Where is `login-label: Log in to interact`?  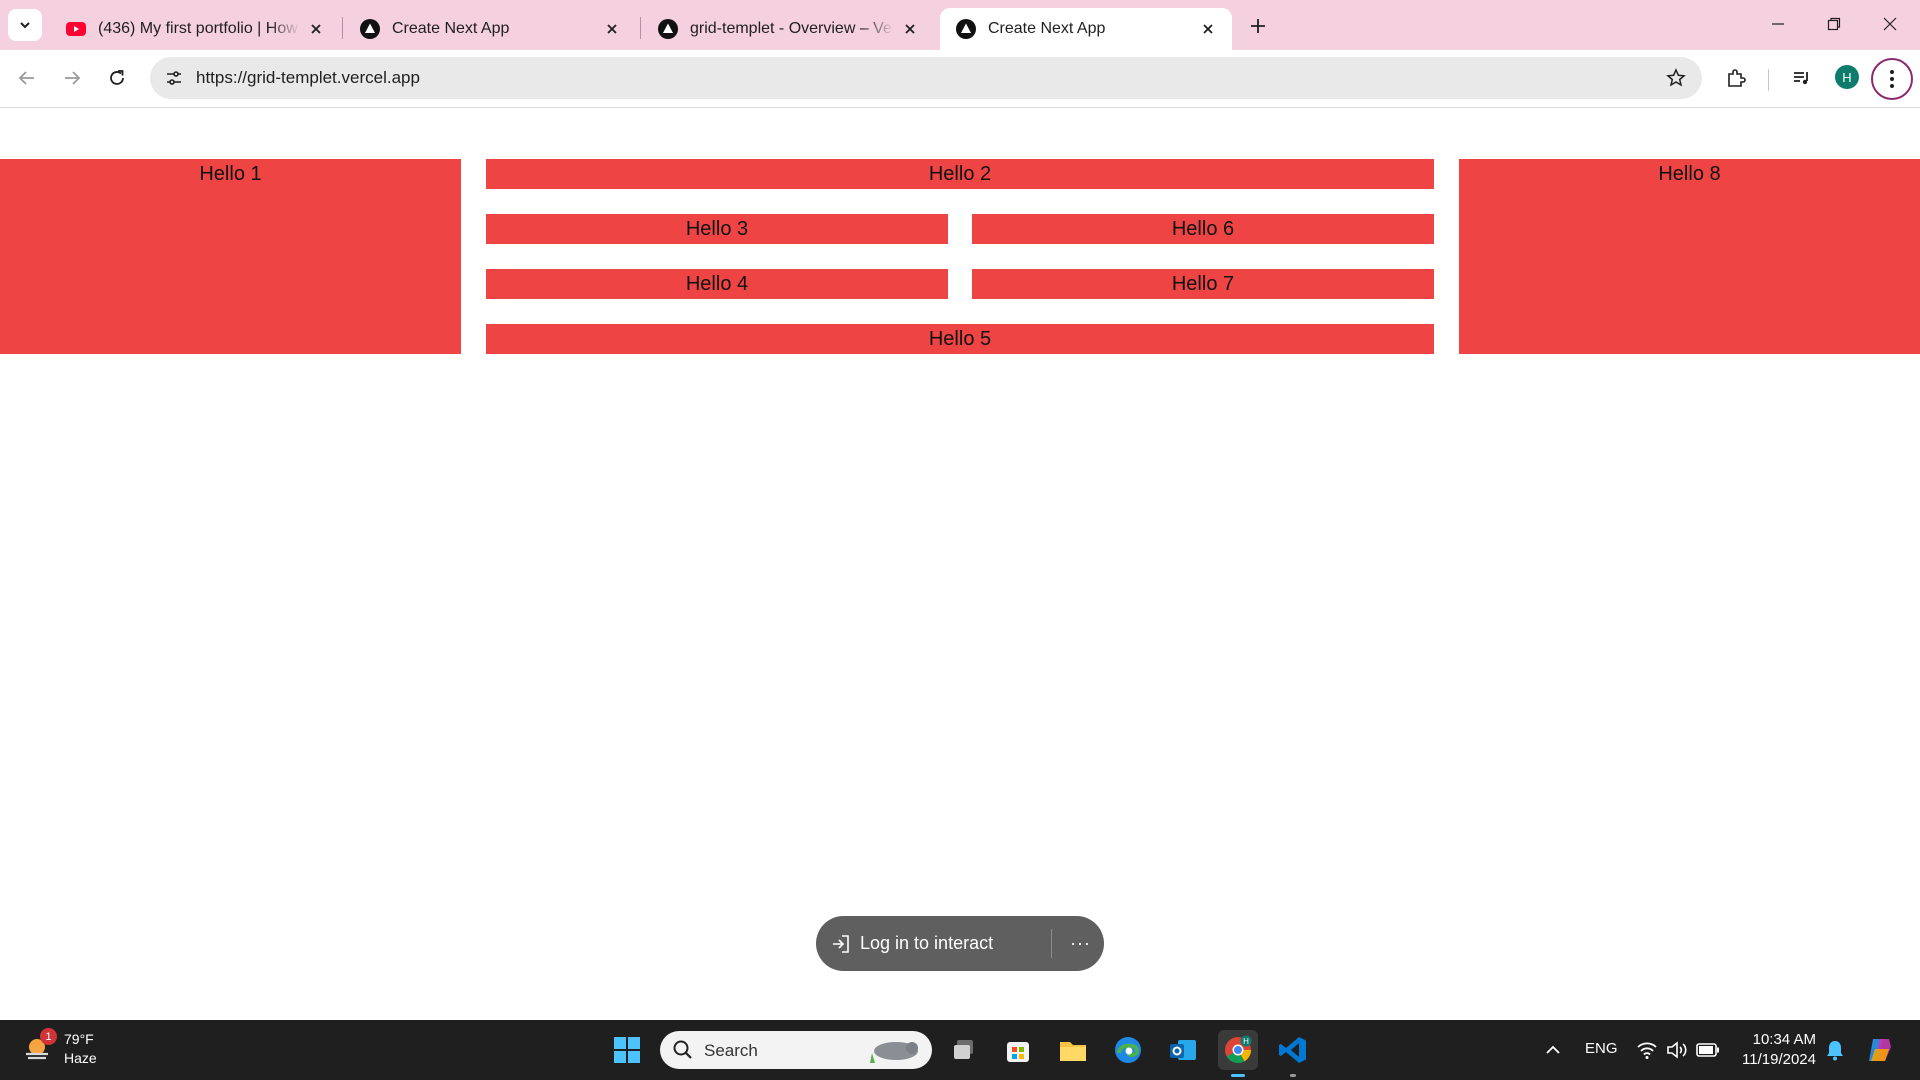
login-label: Log in to interact is located at coordinates (927, 943).